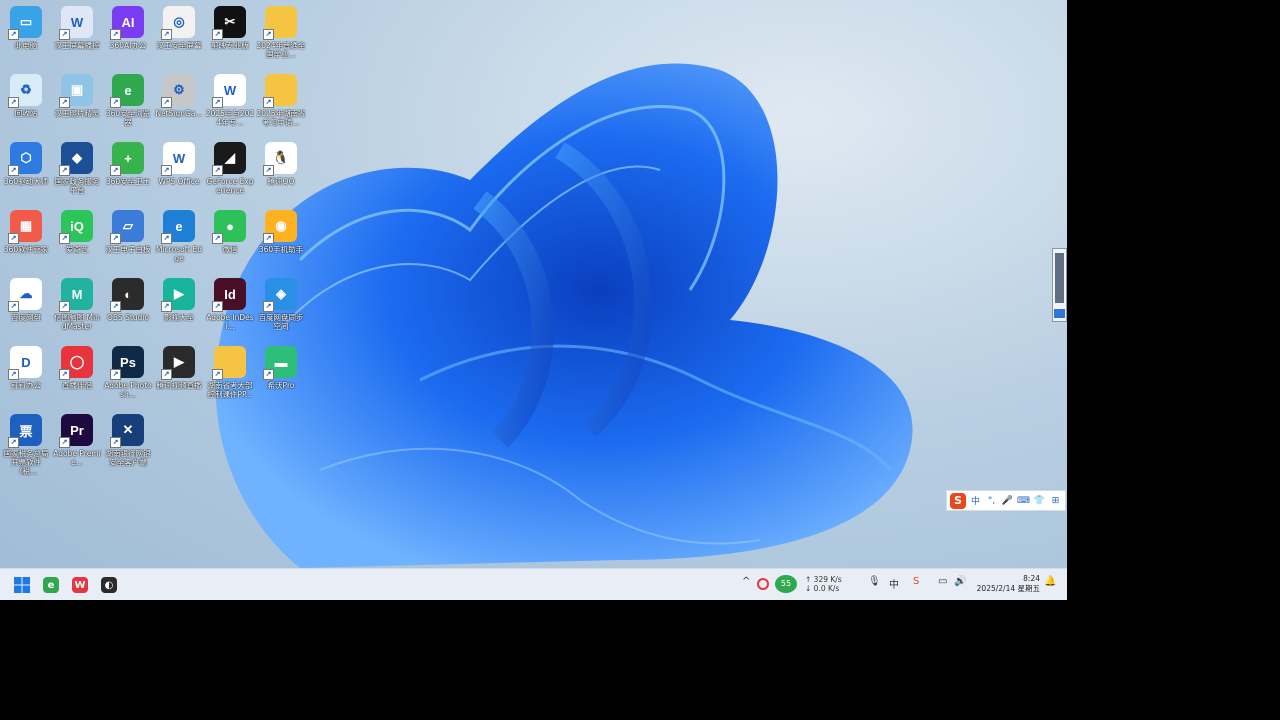 The image size is (1280, 720). I want to click on notification-bell-icon: 🔔, so click(1050, 581).